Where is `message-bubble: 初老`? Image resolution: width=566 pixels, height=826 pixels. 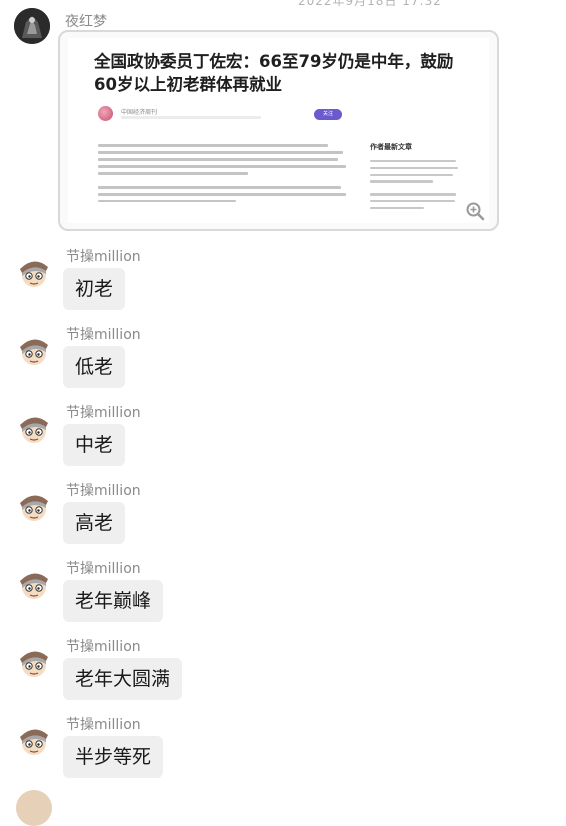
message-bubble: 初老 is located at coordinates (94, 289).